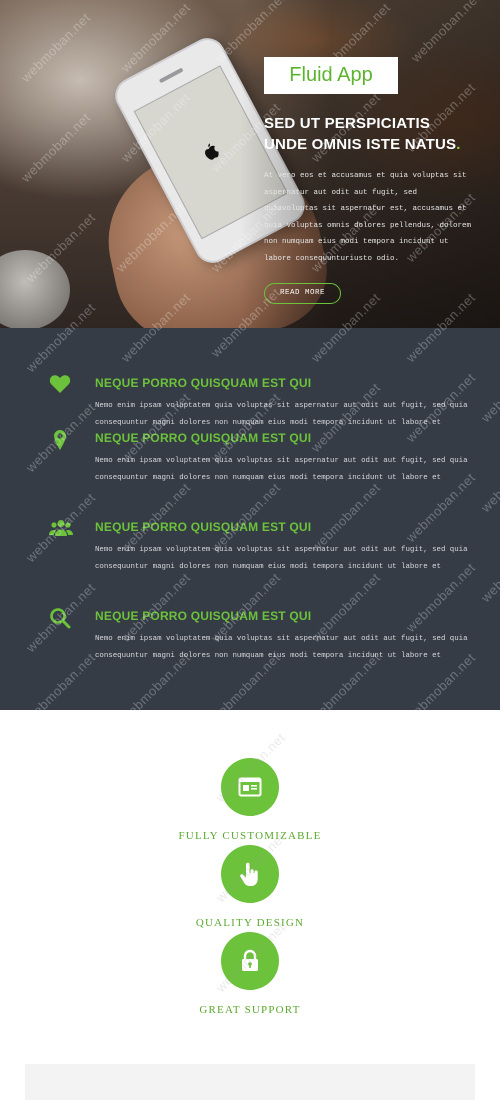  What do you see at coordinates (60, 385) in the screenshot?
I see `heart-icon` at bounding box center [60, 385].